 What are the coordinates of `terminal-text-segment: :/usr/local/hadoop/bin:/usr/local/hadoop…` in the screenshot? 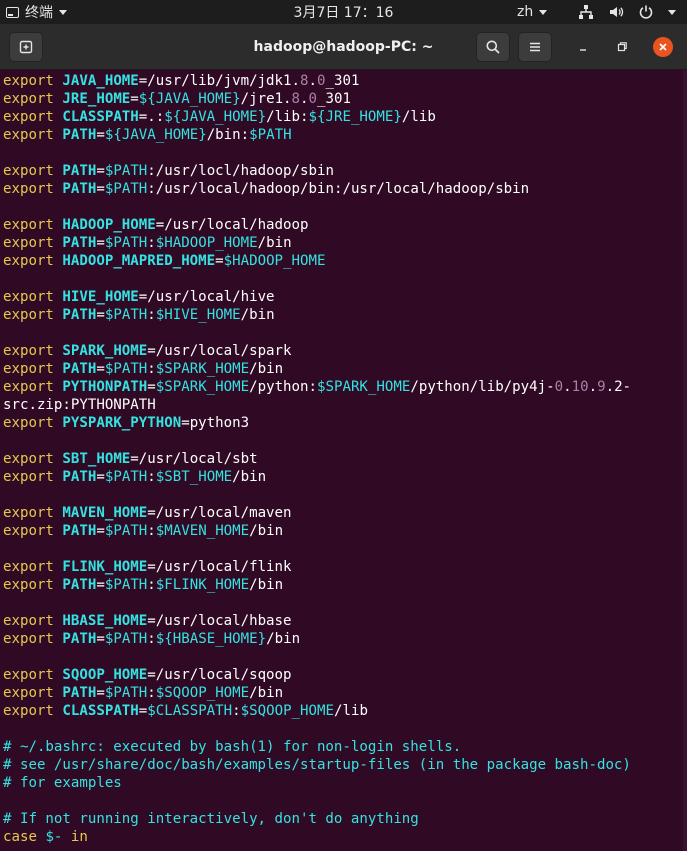 It's located at (338, 189).